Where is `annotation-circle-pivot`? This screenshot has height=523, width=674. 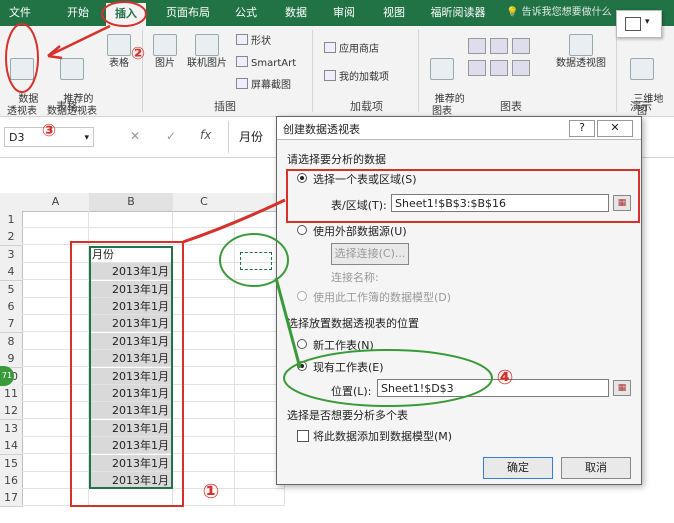 annotation-circle-pivot is located at coordinates (22, 58).